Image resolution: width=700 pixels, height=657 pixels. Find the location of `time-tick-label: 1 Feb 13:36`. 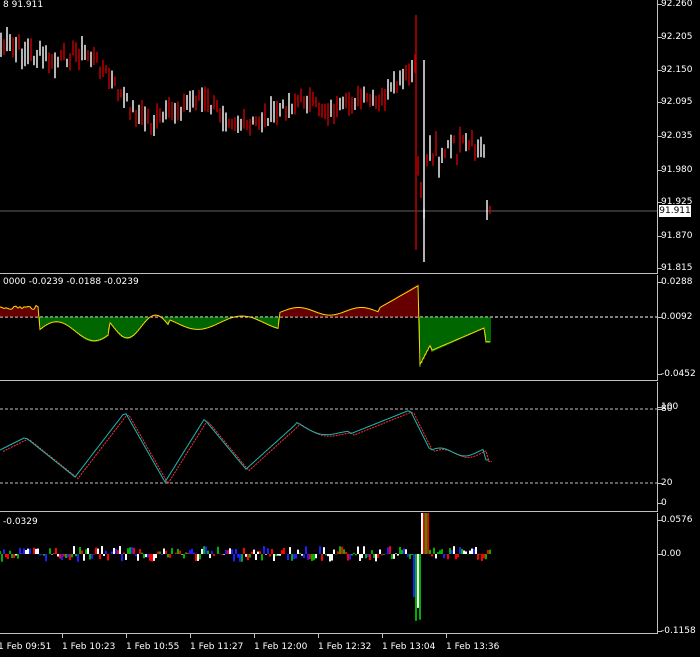

time-tick-label: 1 Feb 13:36 is located at coordinates (473, 647).